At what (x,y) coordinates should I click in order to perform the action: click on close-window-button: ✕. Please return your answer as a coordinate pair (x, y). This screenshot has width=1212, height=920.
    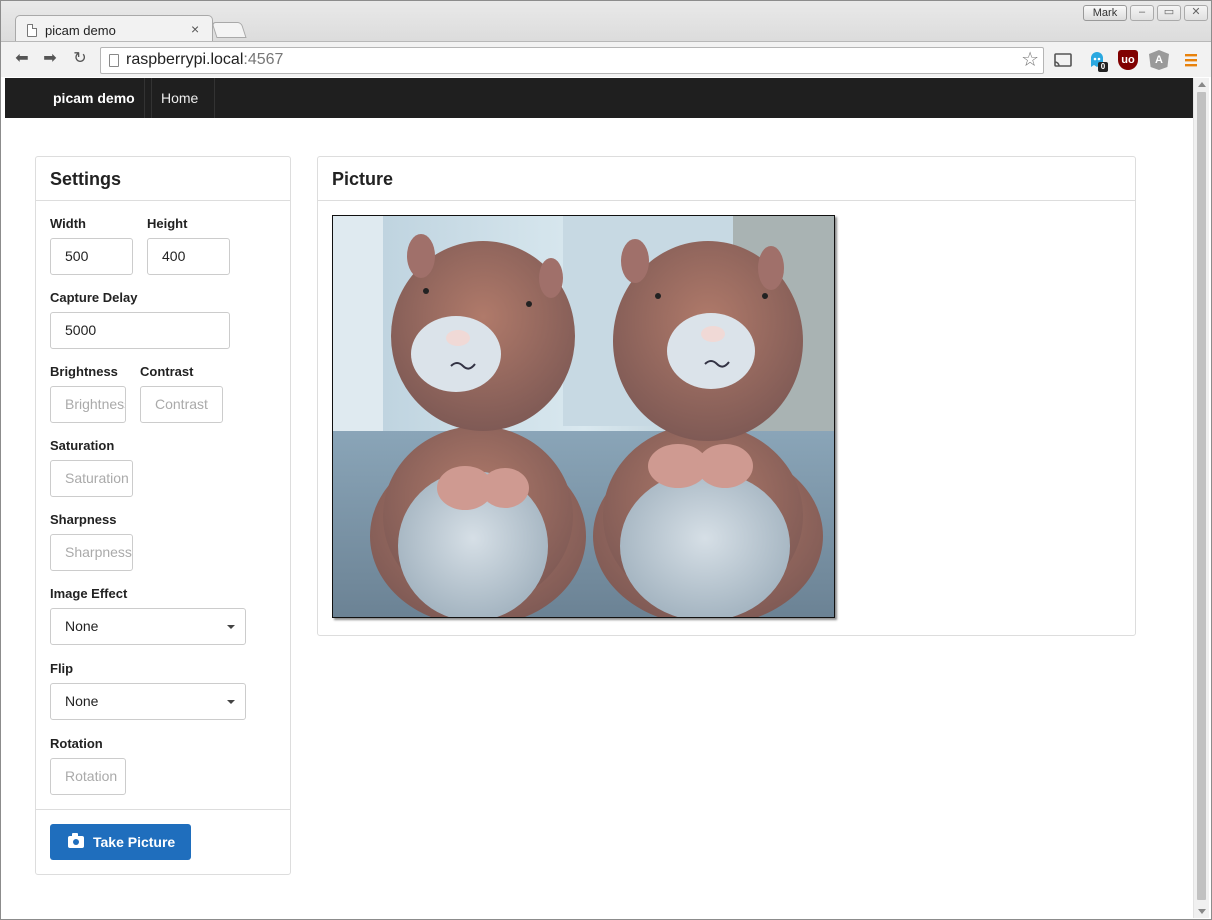
    Looking at the image, I should click on (1196, 13).